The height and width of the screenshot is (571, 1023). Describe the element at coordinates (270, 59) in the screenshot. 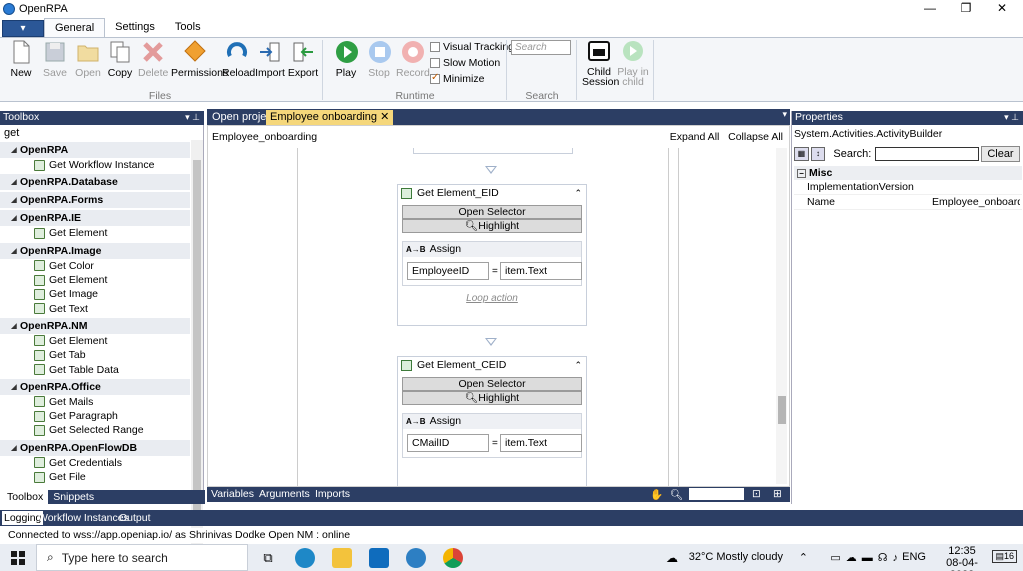

I see `import-button: Import` at that location.